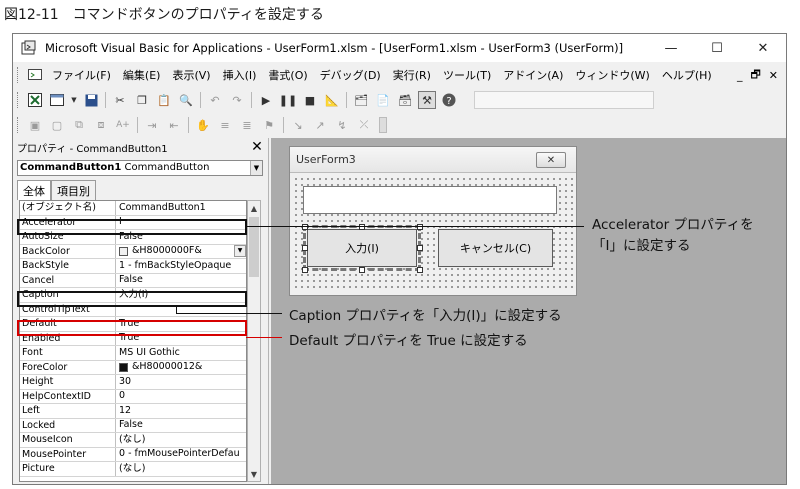  What do you see at coordinates (362, 248) in the screenshot?
I see `command-button-input: 入力(I)` at bounding box center [362, 248].